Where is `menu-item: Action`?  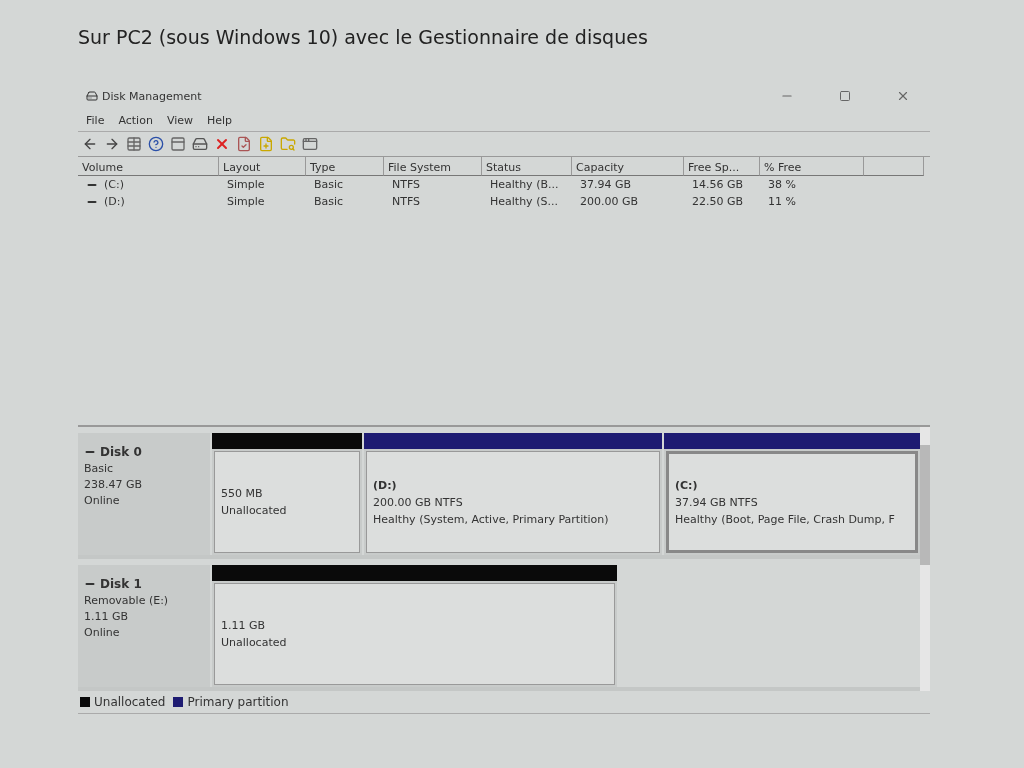 menu-item: Action is located at coordinates (135, 120).